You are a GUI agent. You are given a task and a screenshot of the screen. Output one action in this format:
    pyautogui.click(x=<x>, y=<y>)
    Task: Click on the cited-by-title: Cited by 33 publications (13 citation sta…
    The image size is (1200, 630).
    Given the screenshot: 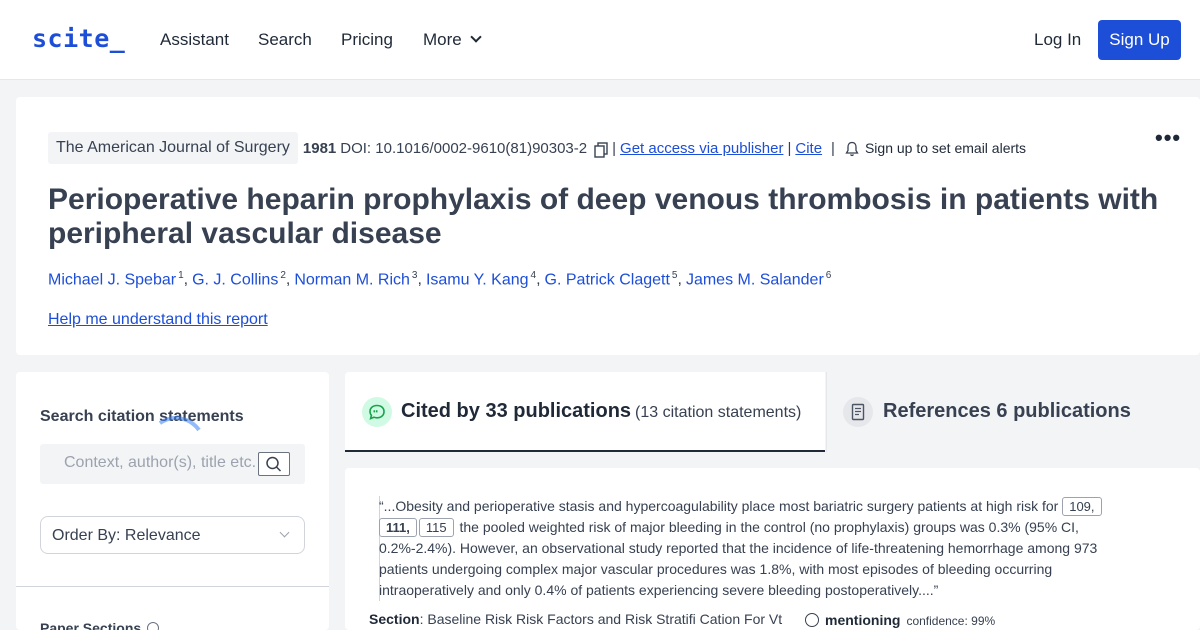 What is the action you would take?
    pyautogui.click(x=601, y=411)
    